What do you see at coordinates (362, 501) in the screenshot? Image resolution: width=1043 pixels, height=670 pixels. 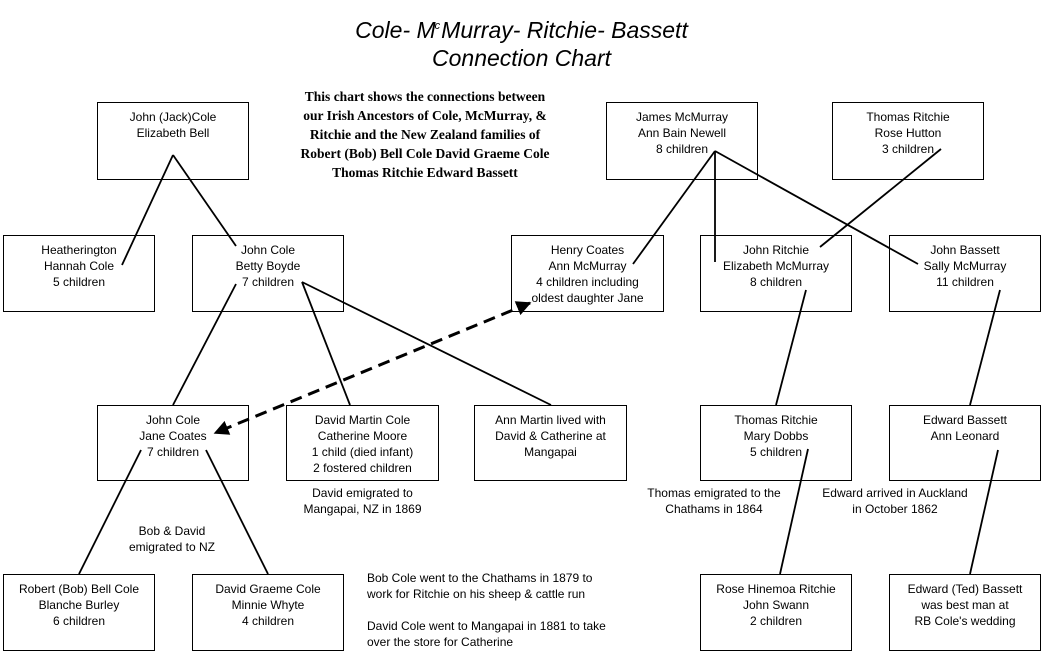 I see `note-david-emigrated: David emigrated to Mangapai, NZ in 1869` at bounding box center [362, 501].